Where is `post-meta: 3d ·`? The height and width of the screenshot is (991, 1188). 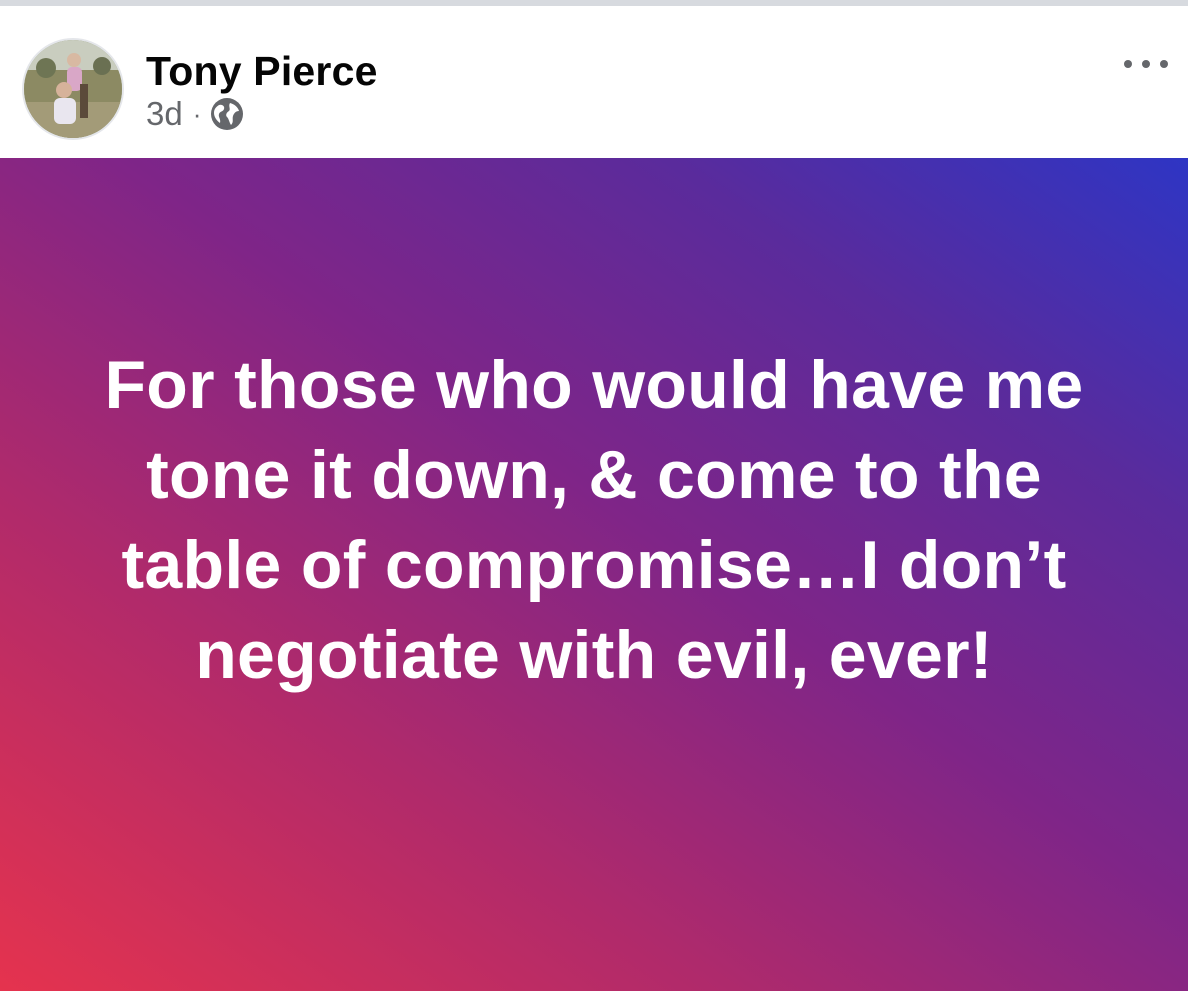
post-meta: 3d · is located at coordinates (195, 114).